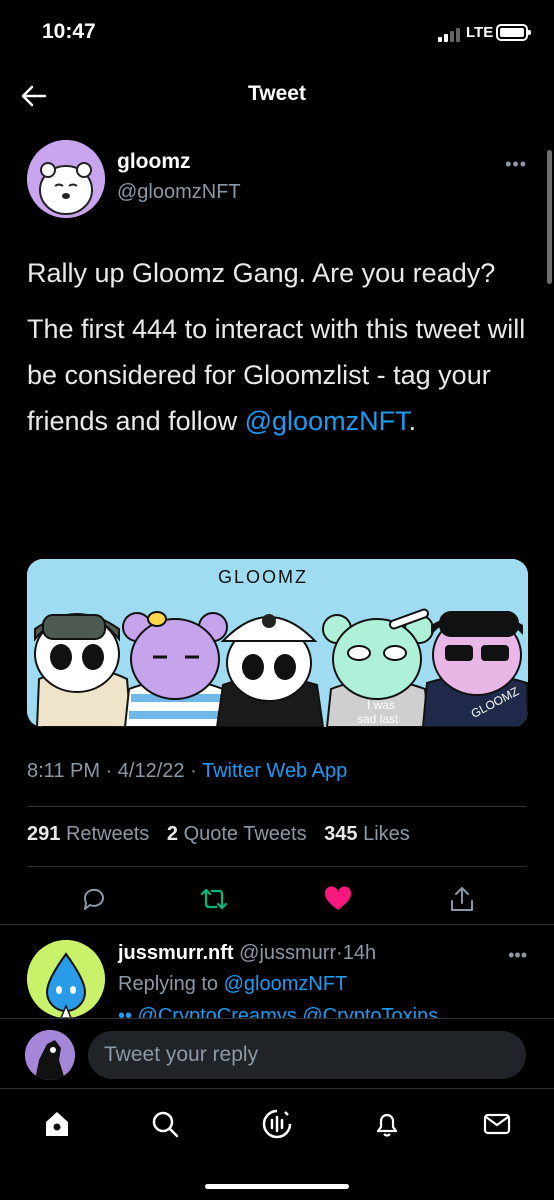 The image size is (554, 1200). I want to click on quote-tweets-stat: 2 Quote Tweets, so click(237, 834).